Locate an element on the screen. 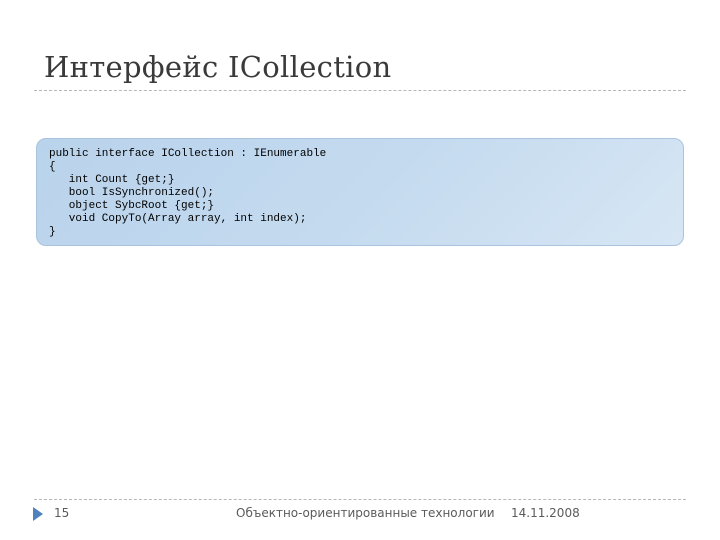 This screenshot has width=720, height=540. code-line: object SybcRoot {get;} is located at coordinates (132, 206).